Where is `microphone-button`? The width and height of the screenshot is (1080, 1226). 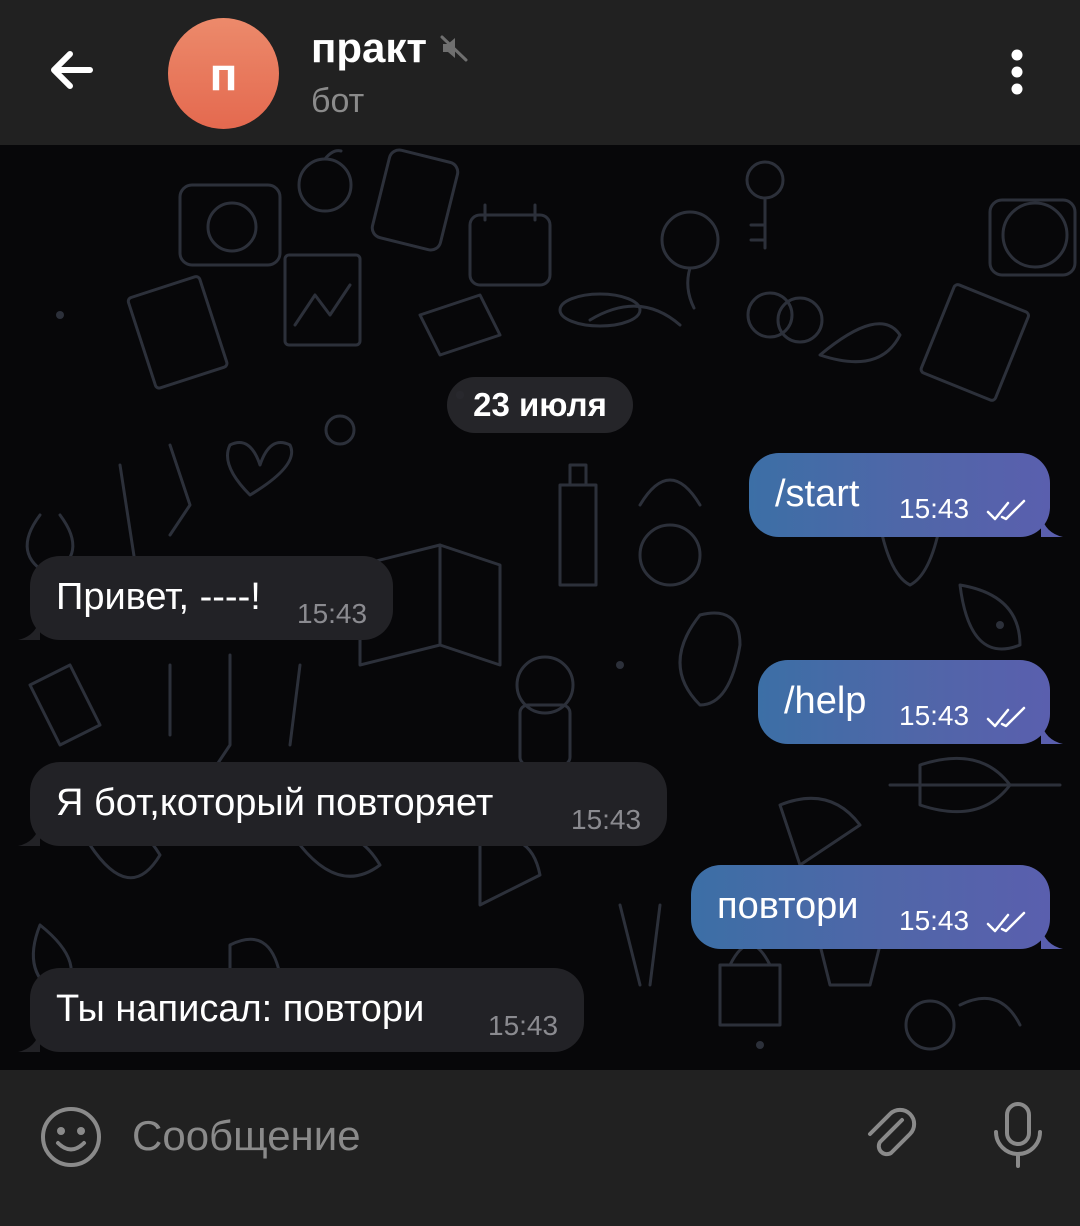 microphone-button is located at coordinates (1018, 1136).